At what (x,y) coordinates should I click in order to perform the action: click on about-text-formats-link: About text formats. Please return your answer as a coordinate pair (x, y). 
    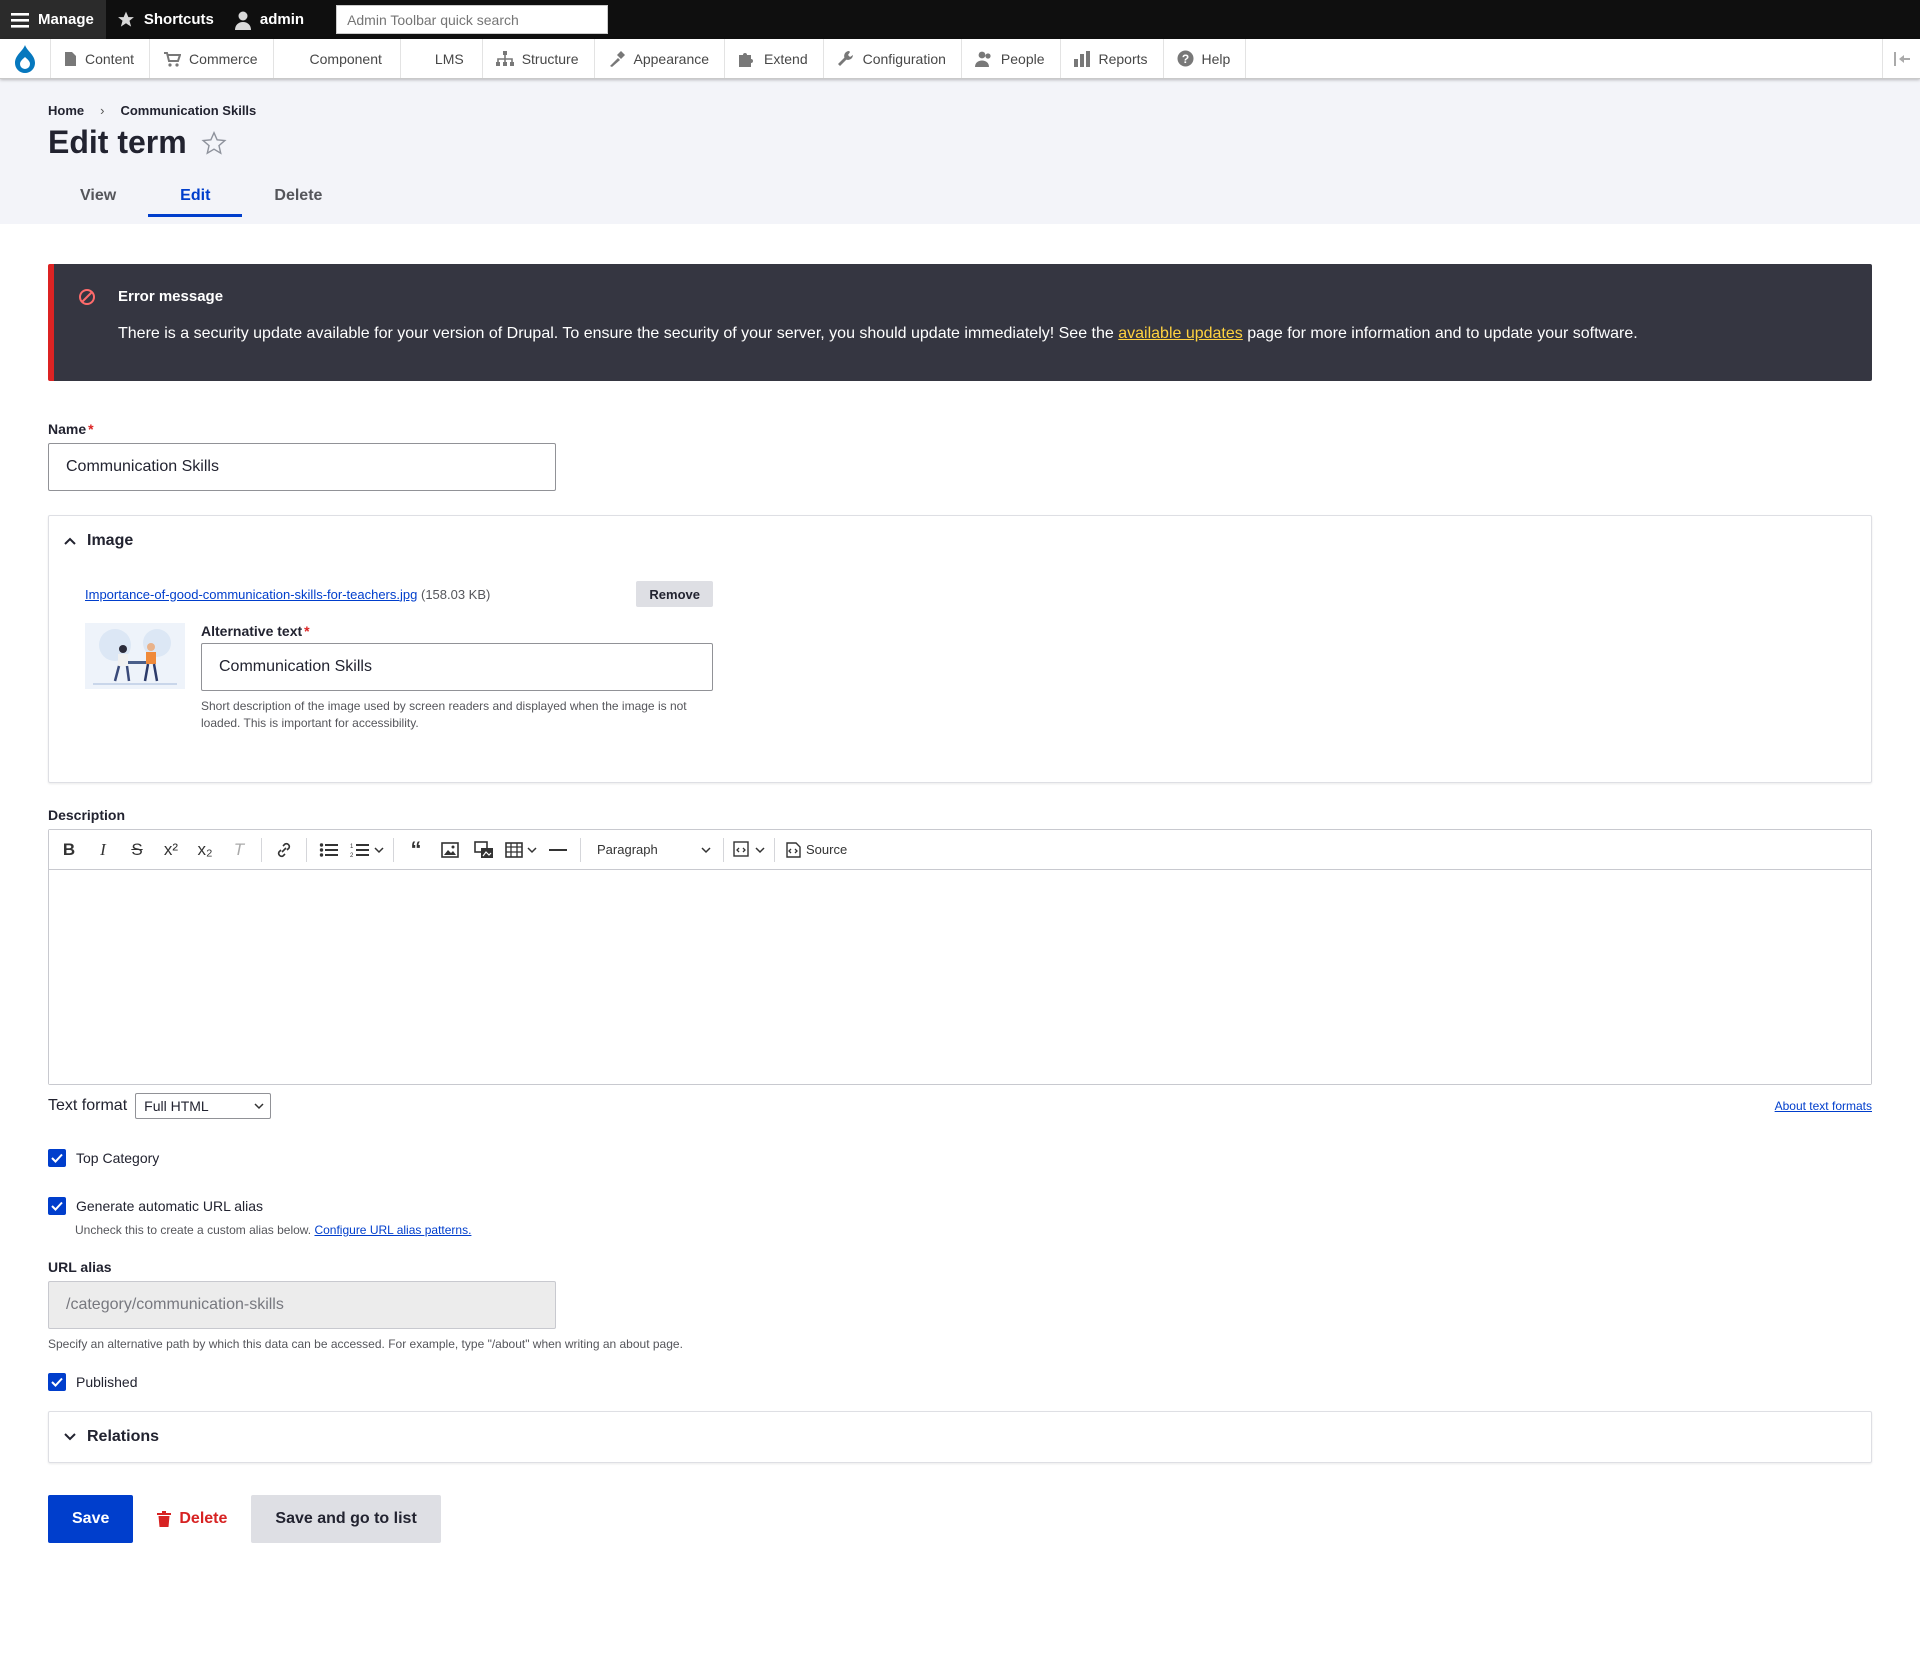
    Looking at the image, I should click on (1823, 1106).